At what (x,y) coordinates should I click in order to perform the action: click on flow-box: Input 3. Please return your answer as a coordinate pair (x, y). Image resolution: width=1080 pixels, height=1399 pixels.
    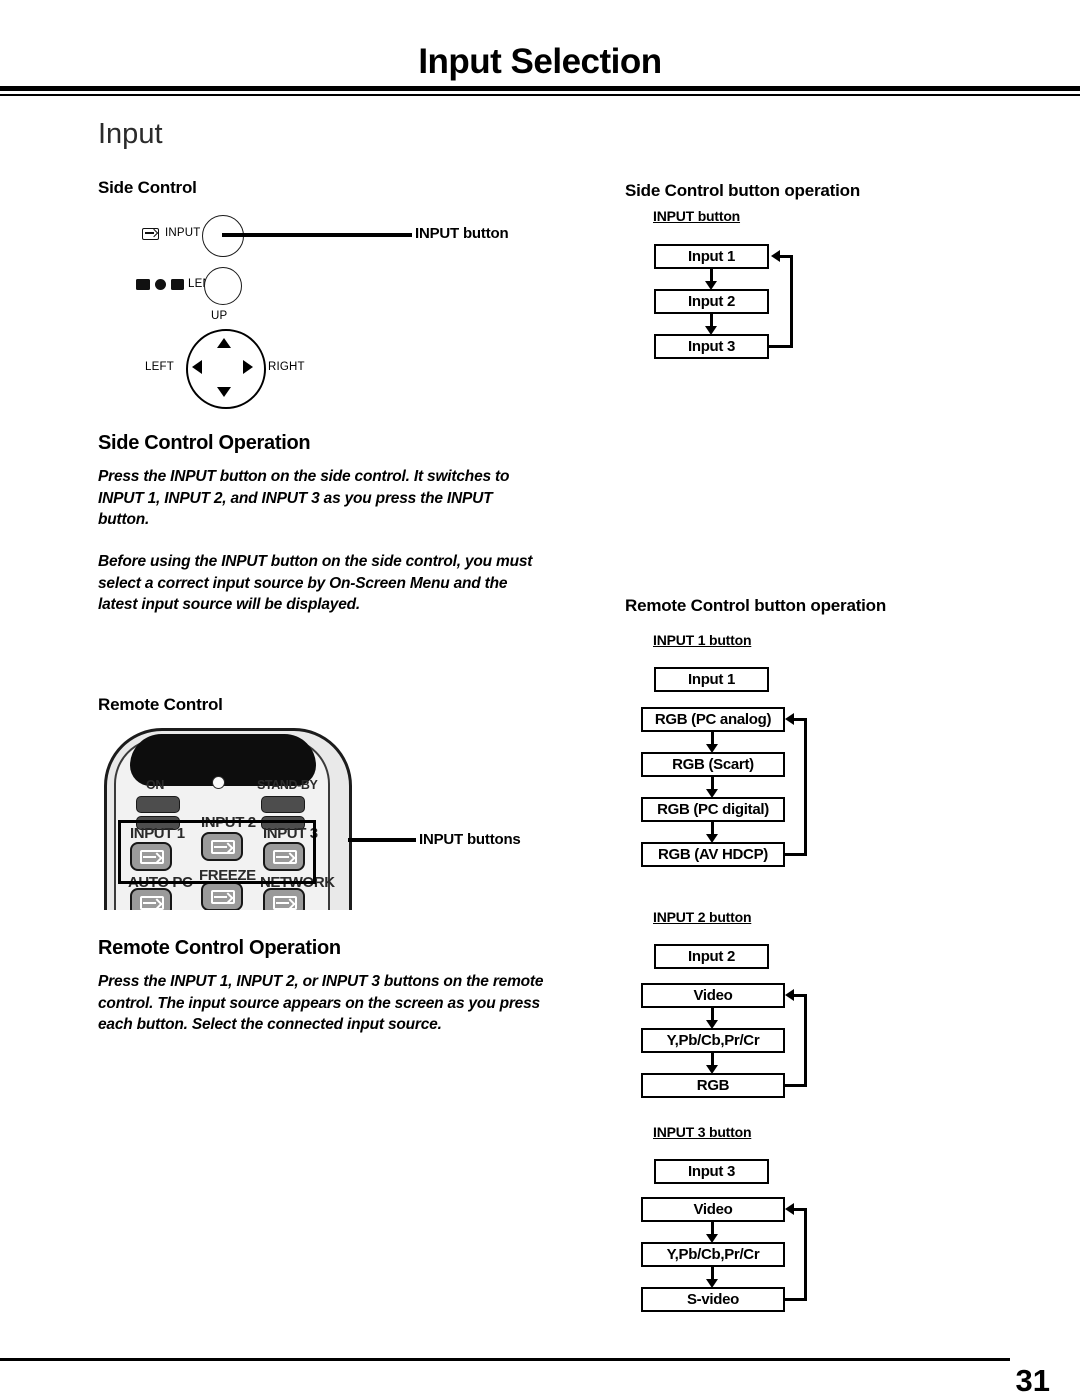
    Looking at the image, I should click on (711, 346).